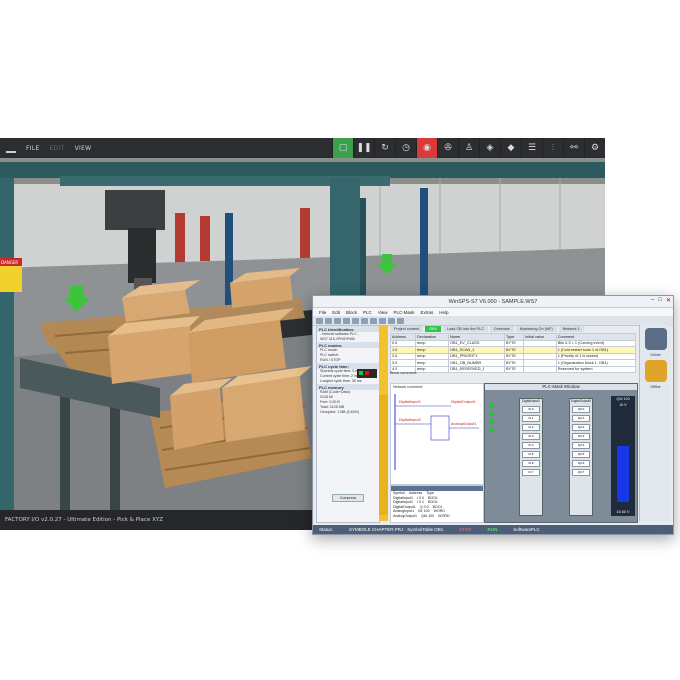 The height and width of the screenshot is (680, 680). What do you see at coordinates (531, 454) in the screenshot?
I see `input-cell: I0.5` at bounding box center [531, 454].